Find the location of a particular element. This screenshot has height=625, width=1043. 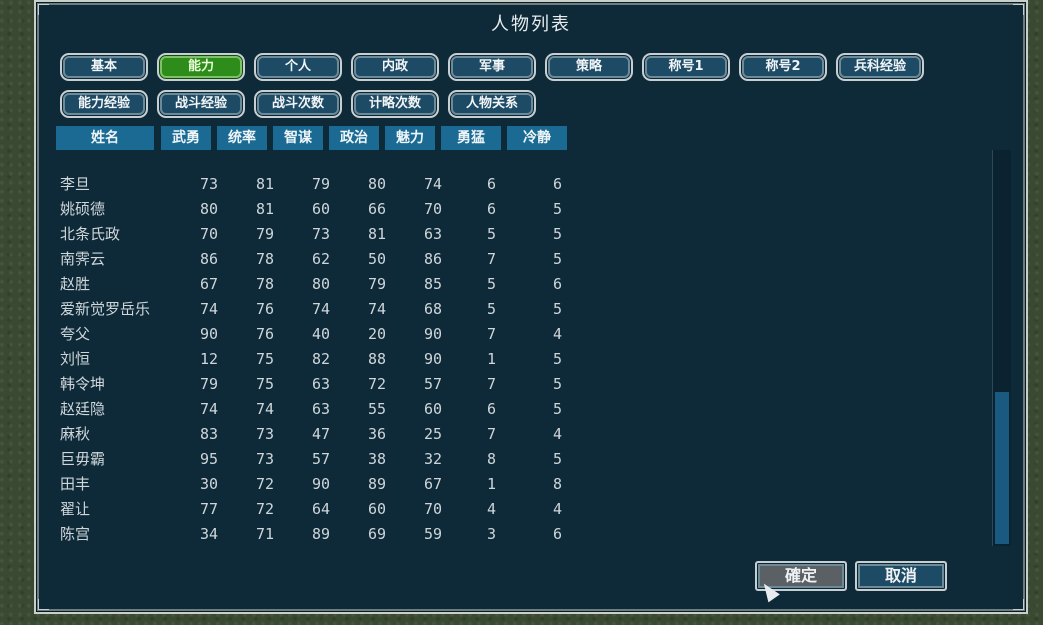

stat-value: 20 is located at coordinates (376, 334).